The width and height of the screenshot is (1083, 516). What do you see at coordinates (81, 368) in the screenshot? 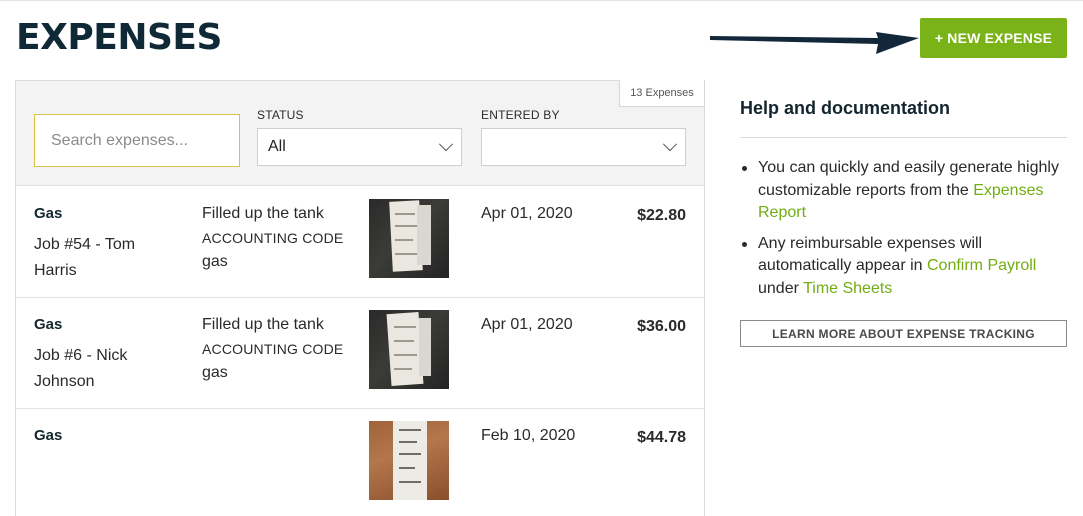
I see `expense-job: Job #6 - Nick Johnson` at bounding box center [81, 368].